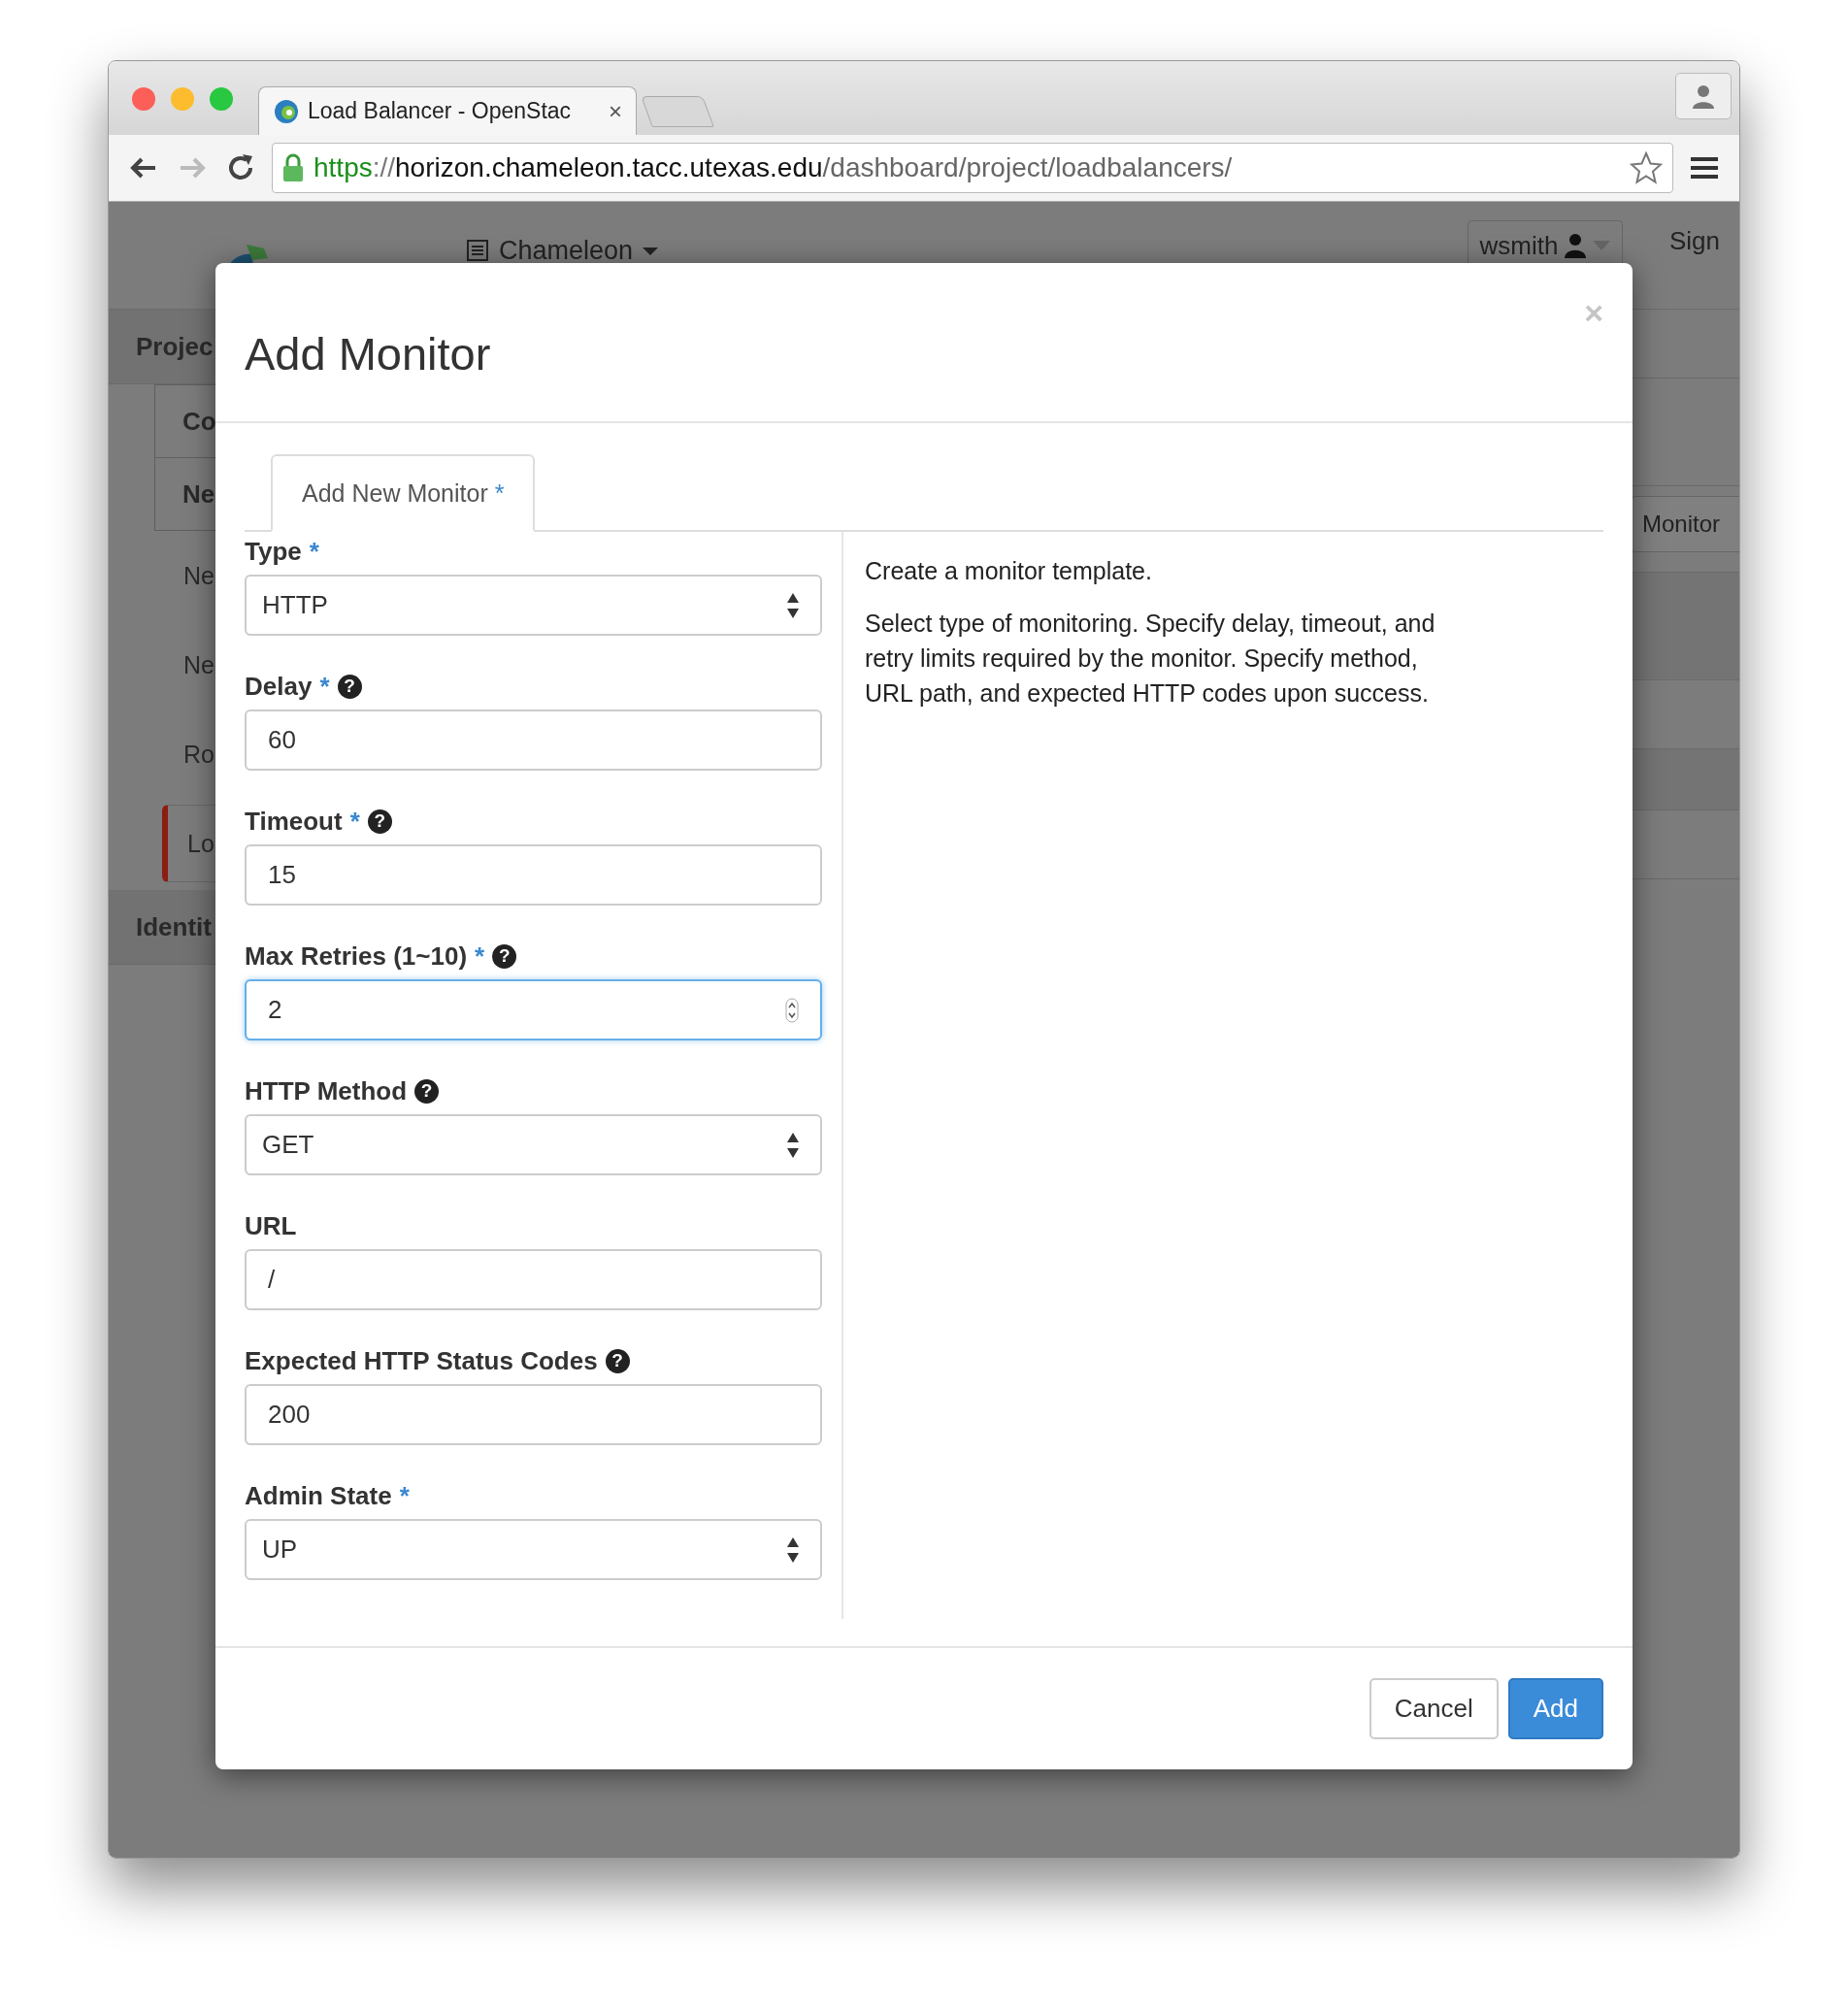  Describe the element at coordinates (421, 1360) in the screenshot. I see `field-label: Expected HTTP Status Codes` at that location.